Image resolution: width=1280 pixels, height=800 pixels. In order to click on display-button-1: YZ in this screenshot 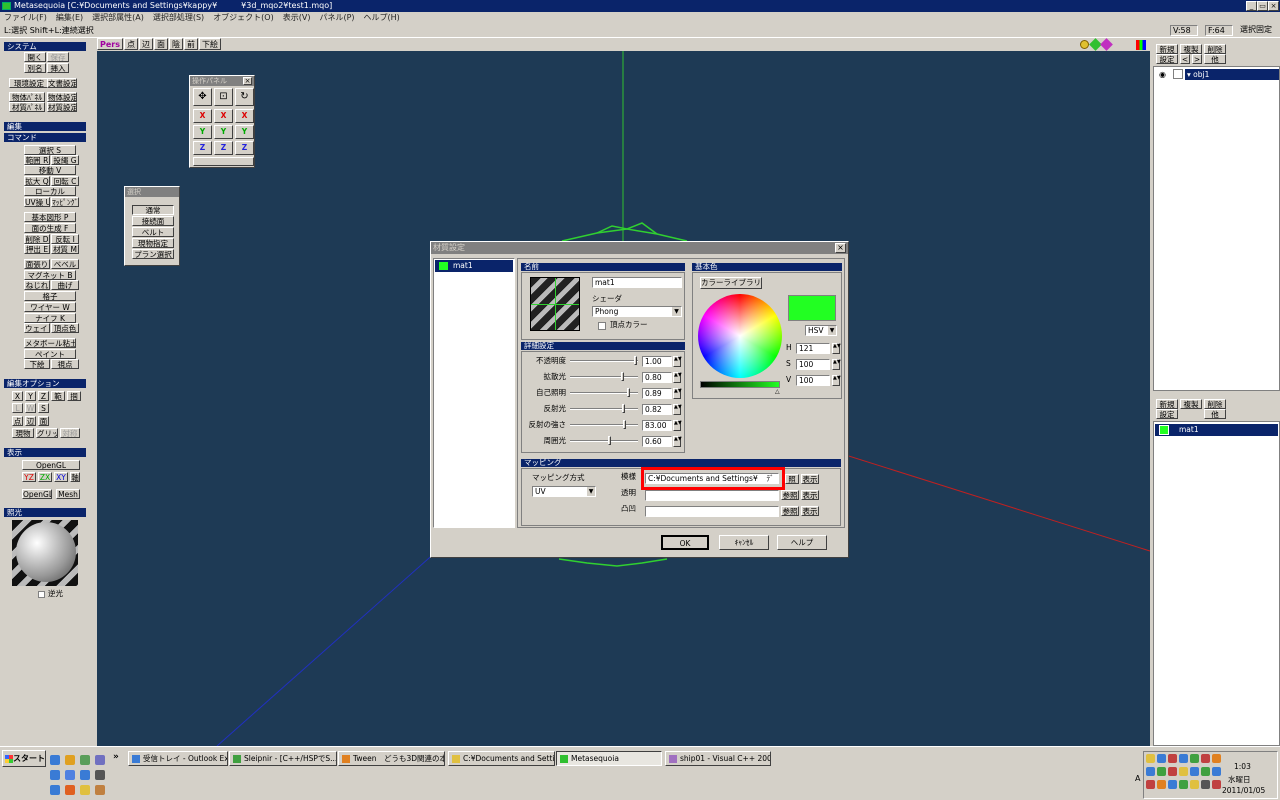, I will do `click(29, 477)`.